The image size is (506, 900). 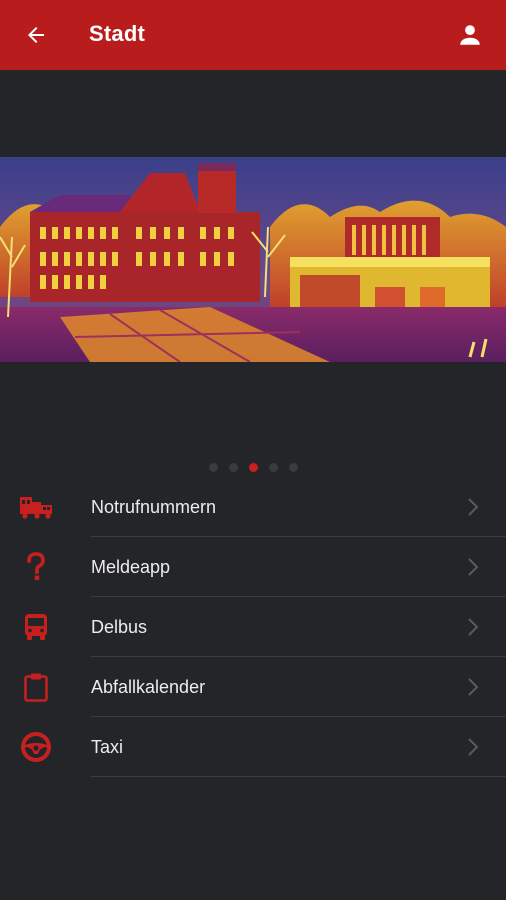 I want to click on menu-item-label: Delbus, so click(x=119, y=627).